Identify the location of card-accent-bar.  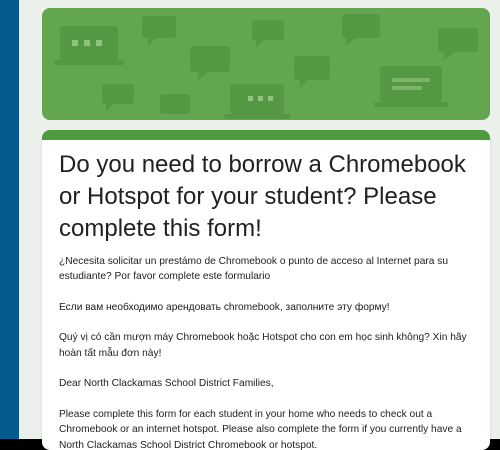
(266, 135).